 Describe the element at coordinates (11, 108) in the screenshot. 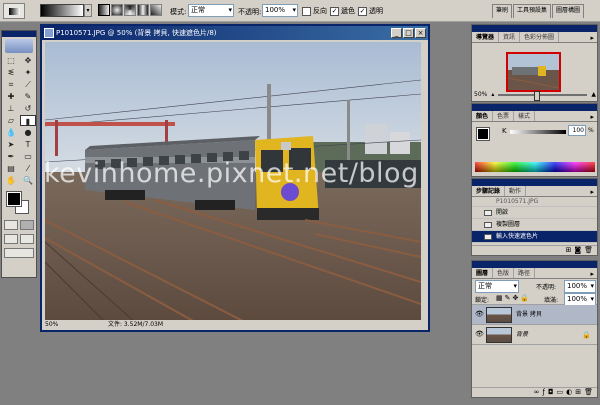

I see `clone-stamp-icon: ⊥` at that location.